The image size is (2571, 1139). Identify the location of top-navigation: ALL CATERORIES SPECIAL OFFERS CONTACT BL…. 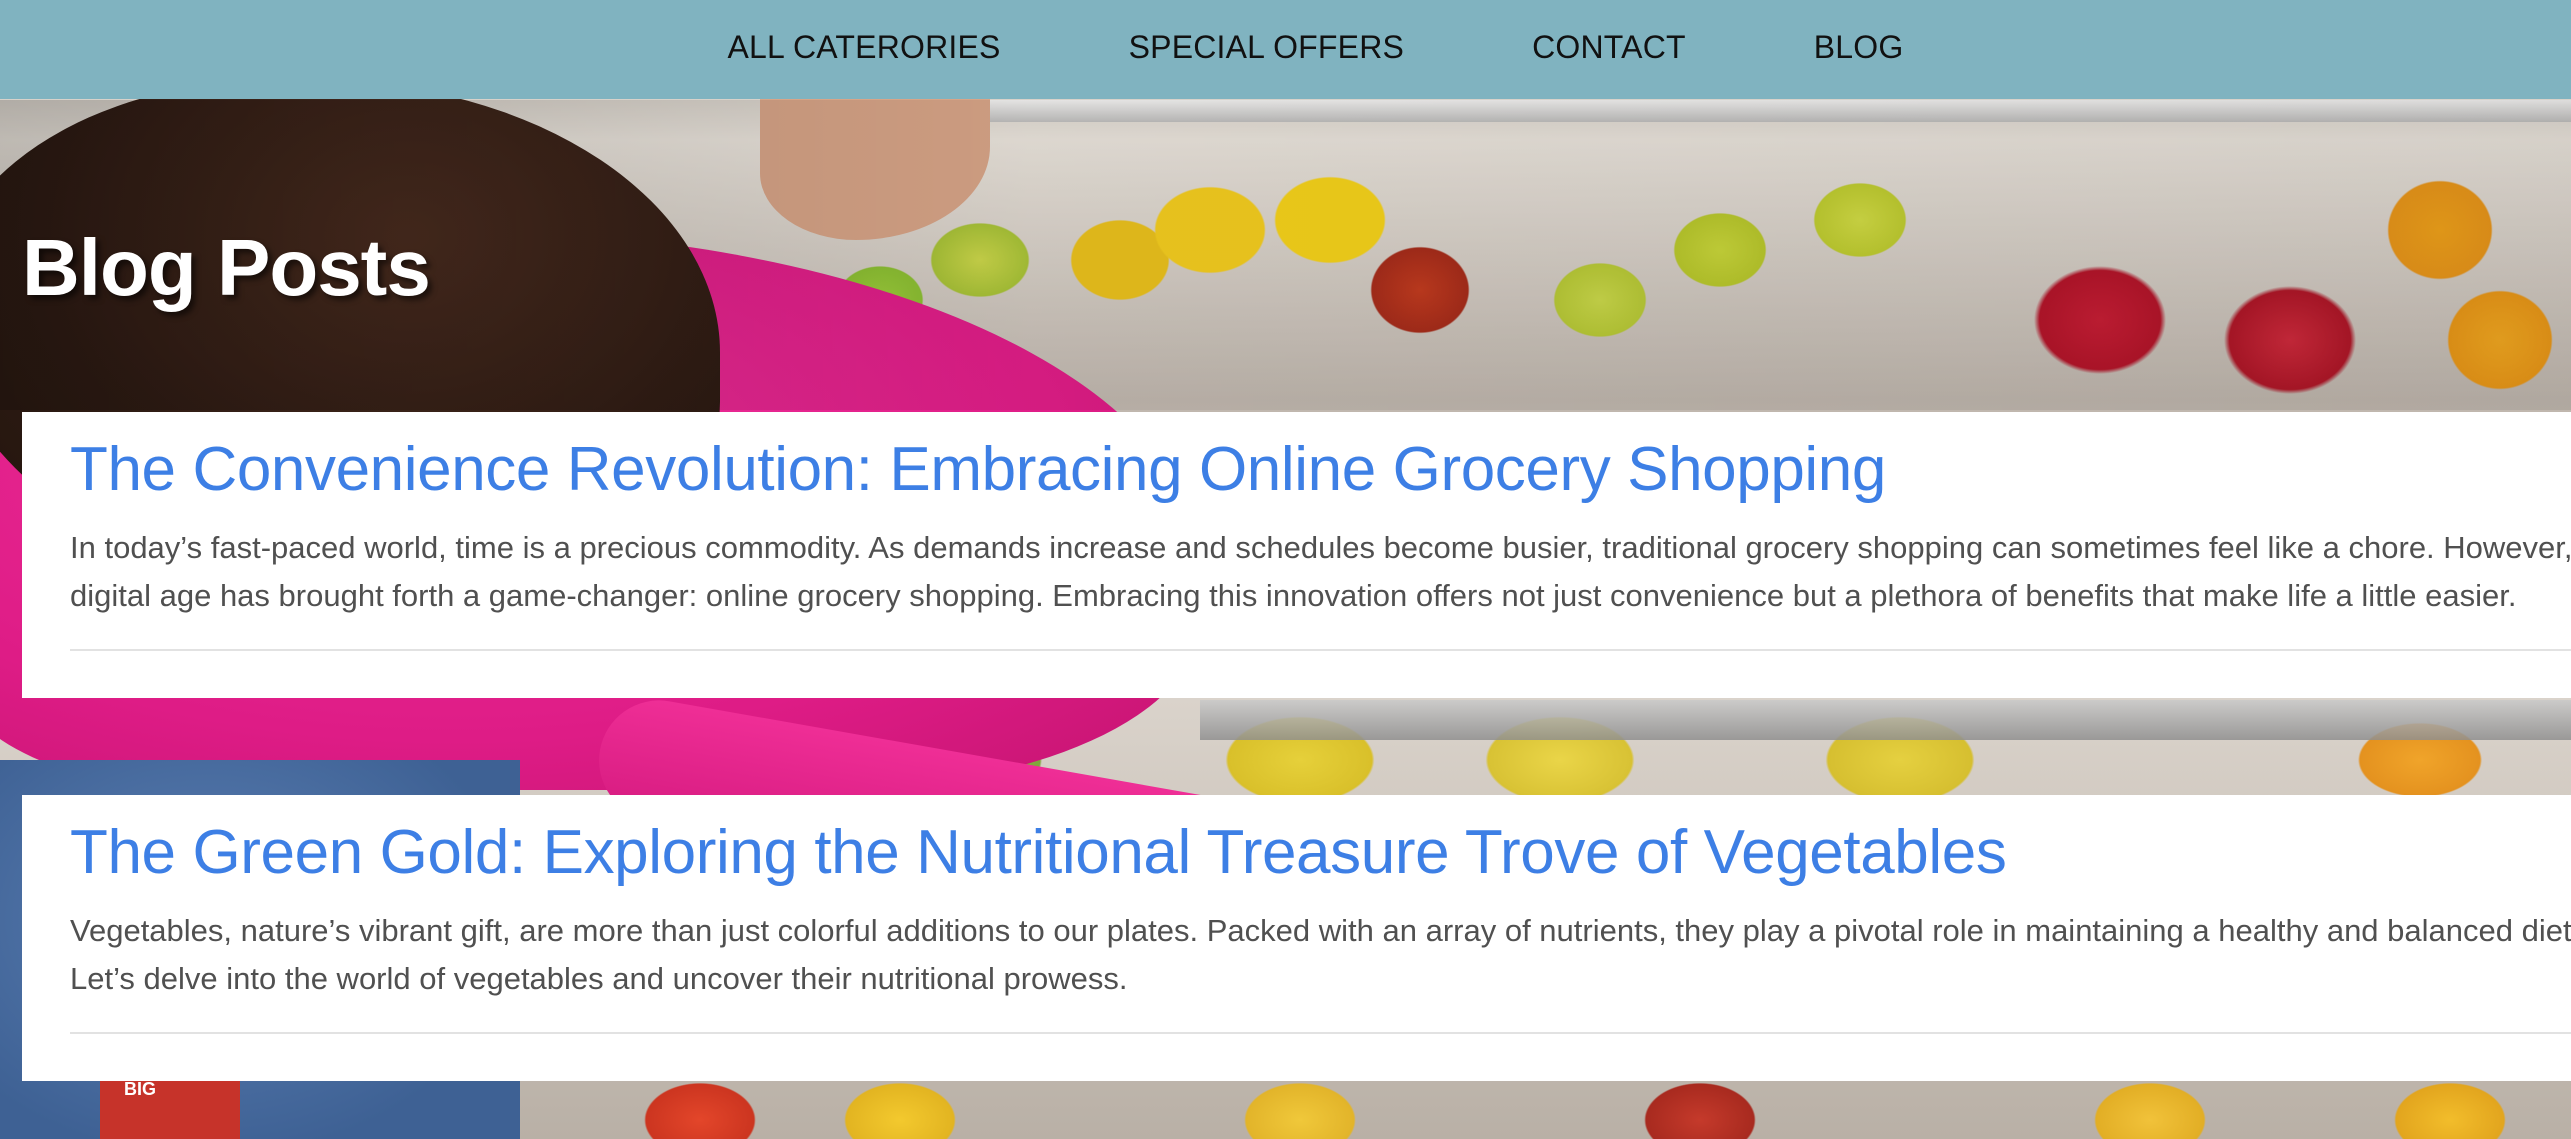
(1285, 49).